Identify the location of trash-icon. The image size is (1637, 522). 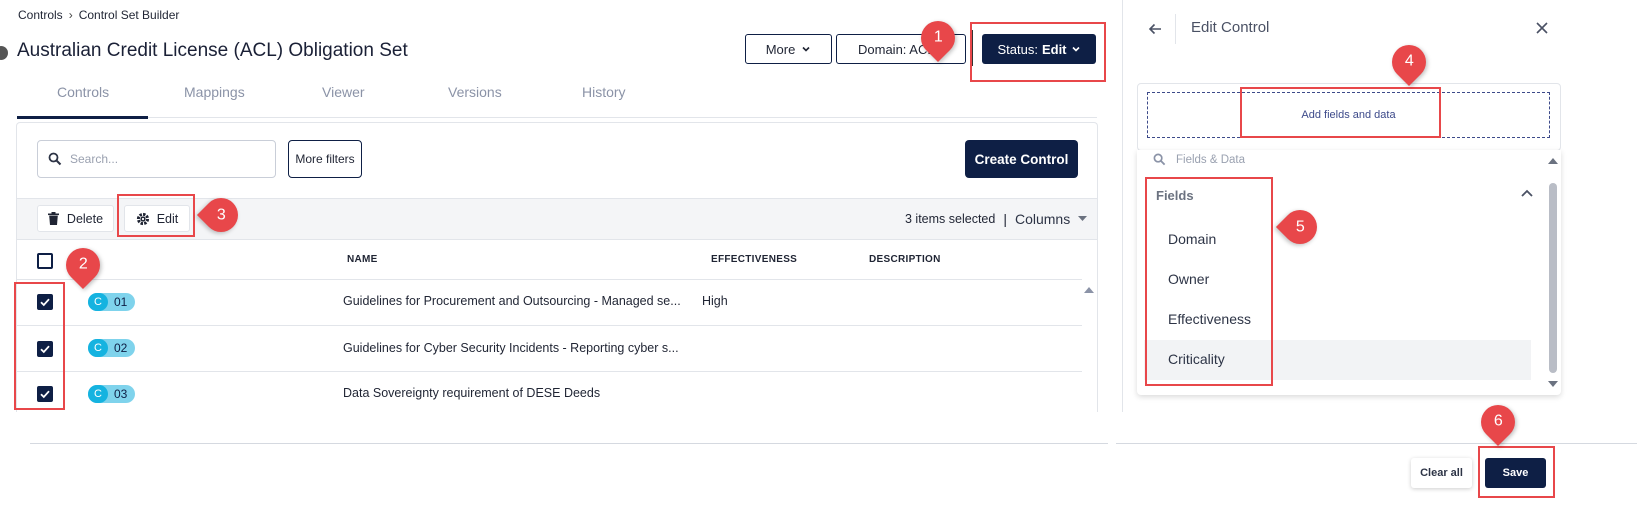
(53, 218).